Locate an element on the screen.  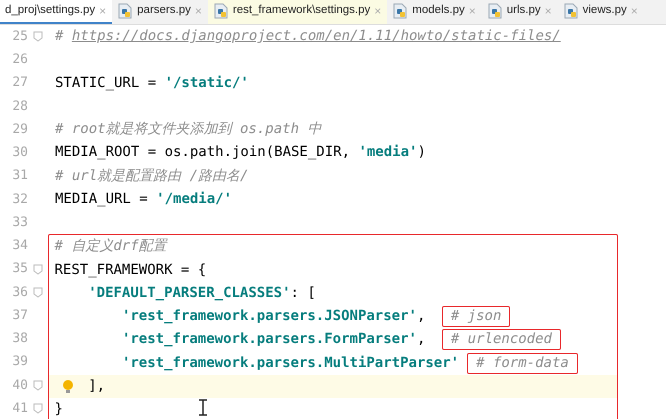
line-number: 37 is located at coordinates (19, 315).